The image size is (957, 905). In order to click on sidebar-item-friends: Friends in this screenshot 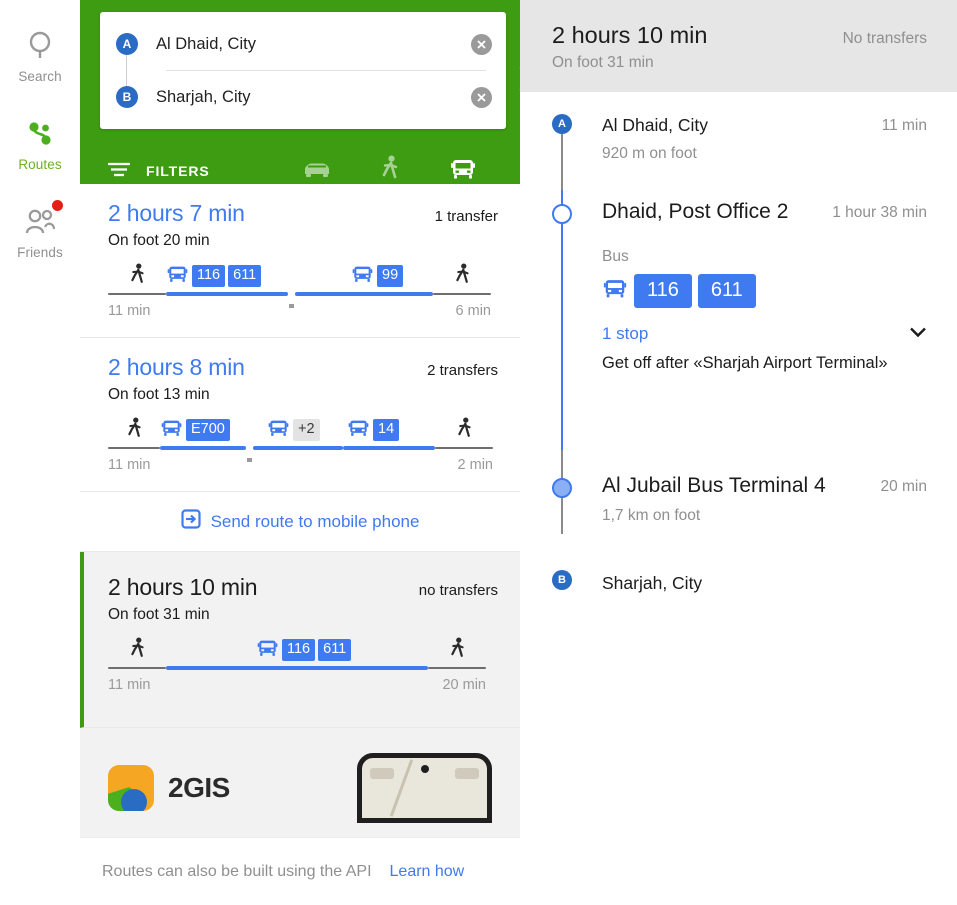, I will do `click(40, 232)`.